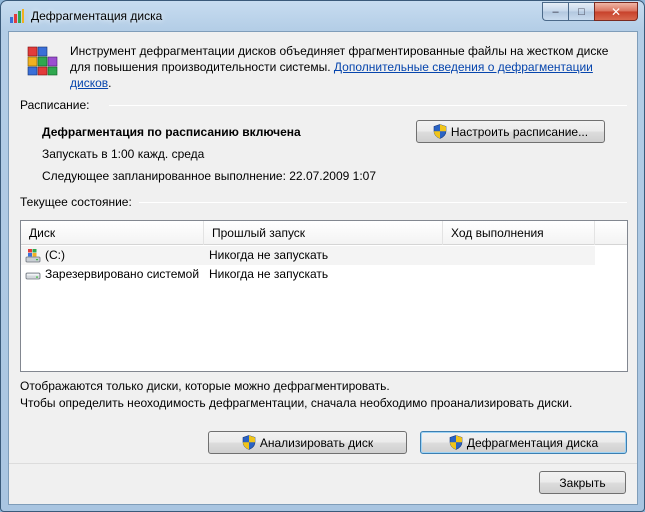 This screenshot has width=645, height=512. I want to click on defrag-app-icon, so click(17, 16).